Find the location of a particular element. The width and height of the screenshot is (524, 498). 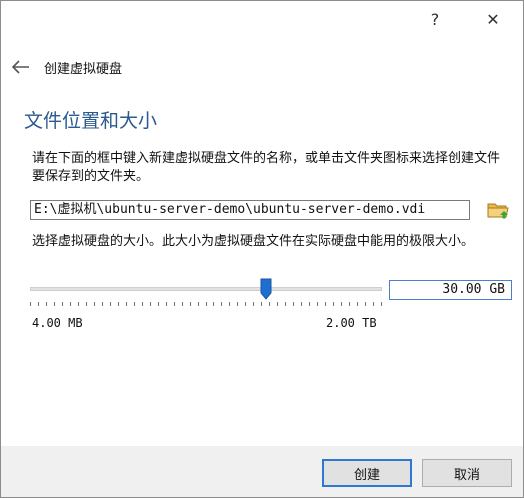

slider-ticks is located at coordinates (206, 305).